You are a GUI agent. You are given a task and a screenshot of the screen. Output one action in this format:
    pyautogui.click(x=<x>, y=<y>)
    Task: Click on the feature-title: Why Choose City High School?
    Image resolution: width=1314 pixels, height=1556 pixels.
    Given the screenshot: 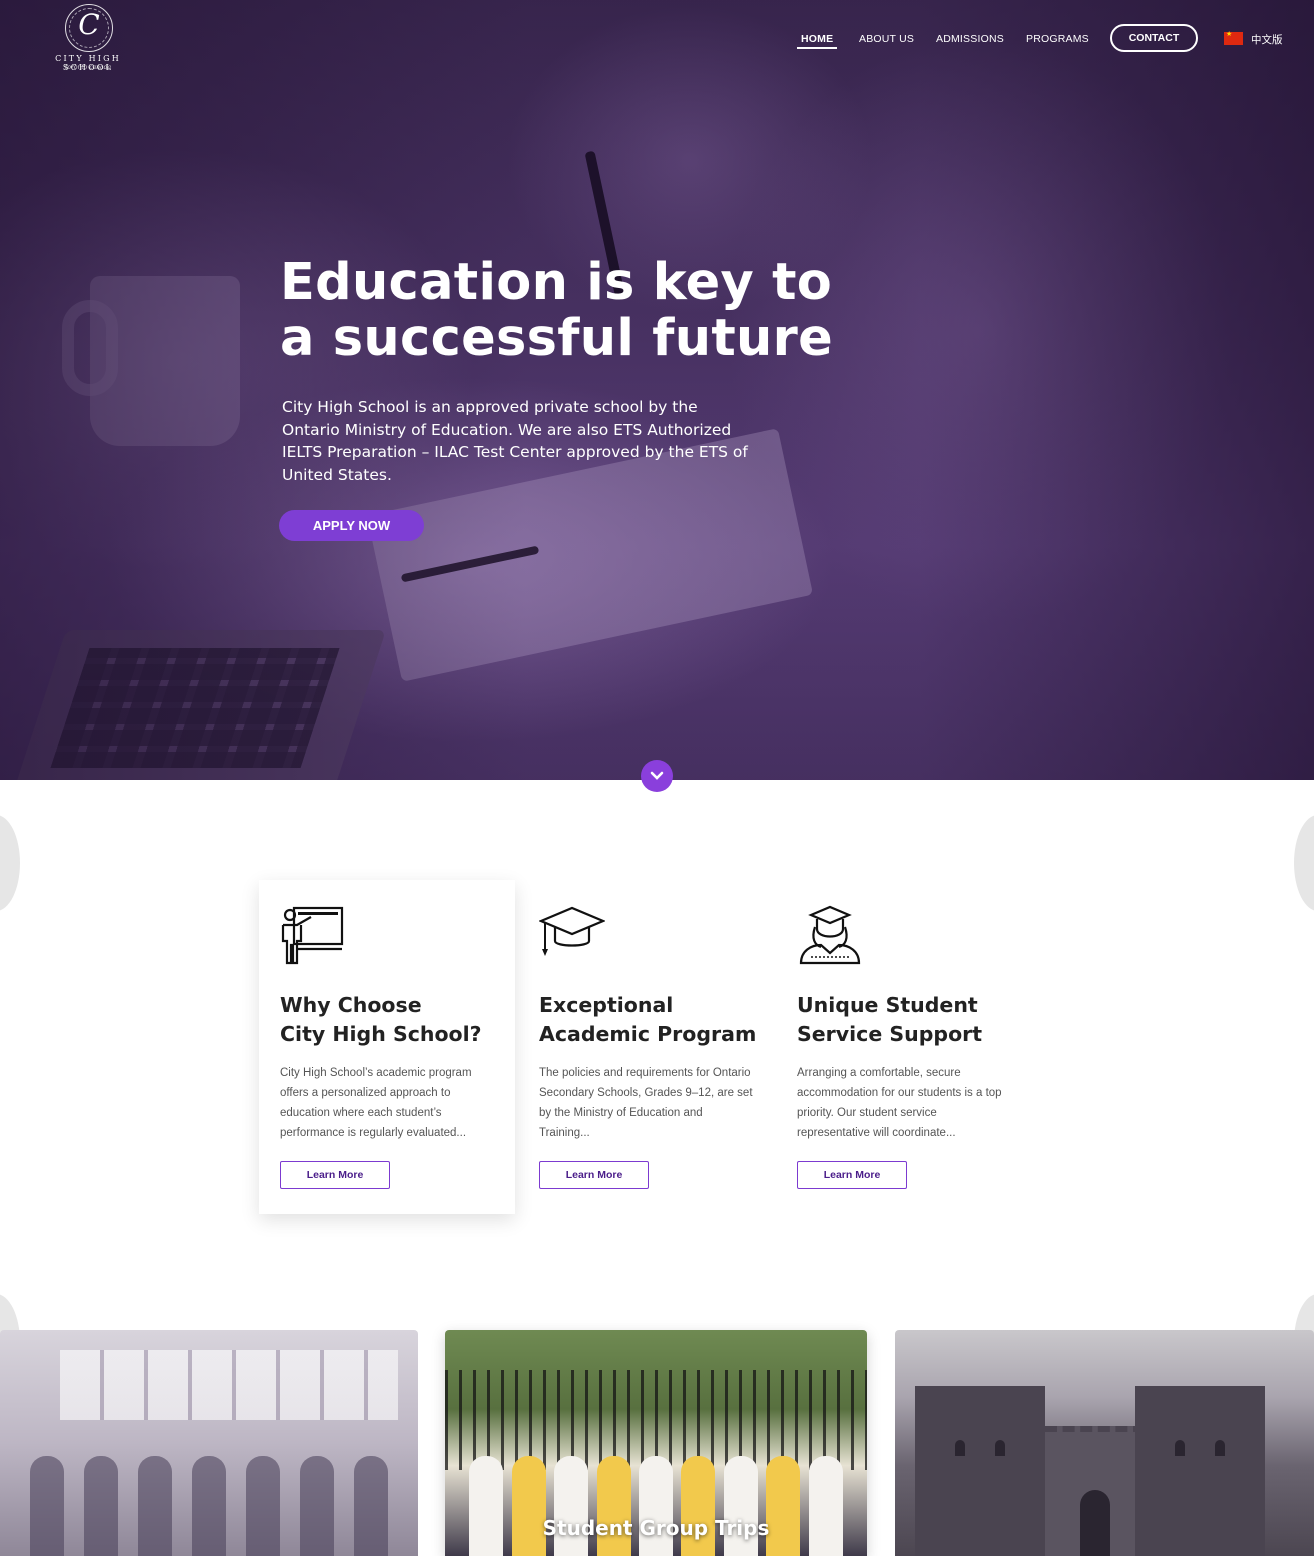 What is the action you would take?
    pyautogui.click(x=400, y=1020)
    